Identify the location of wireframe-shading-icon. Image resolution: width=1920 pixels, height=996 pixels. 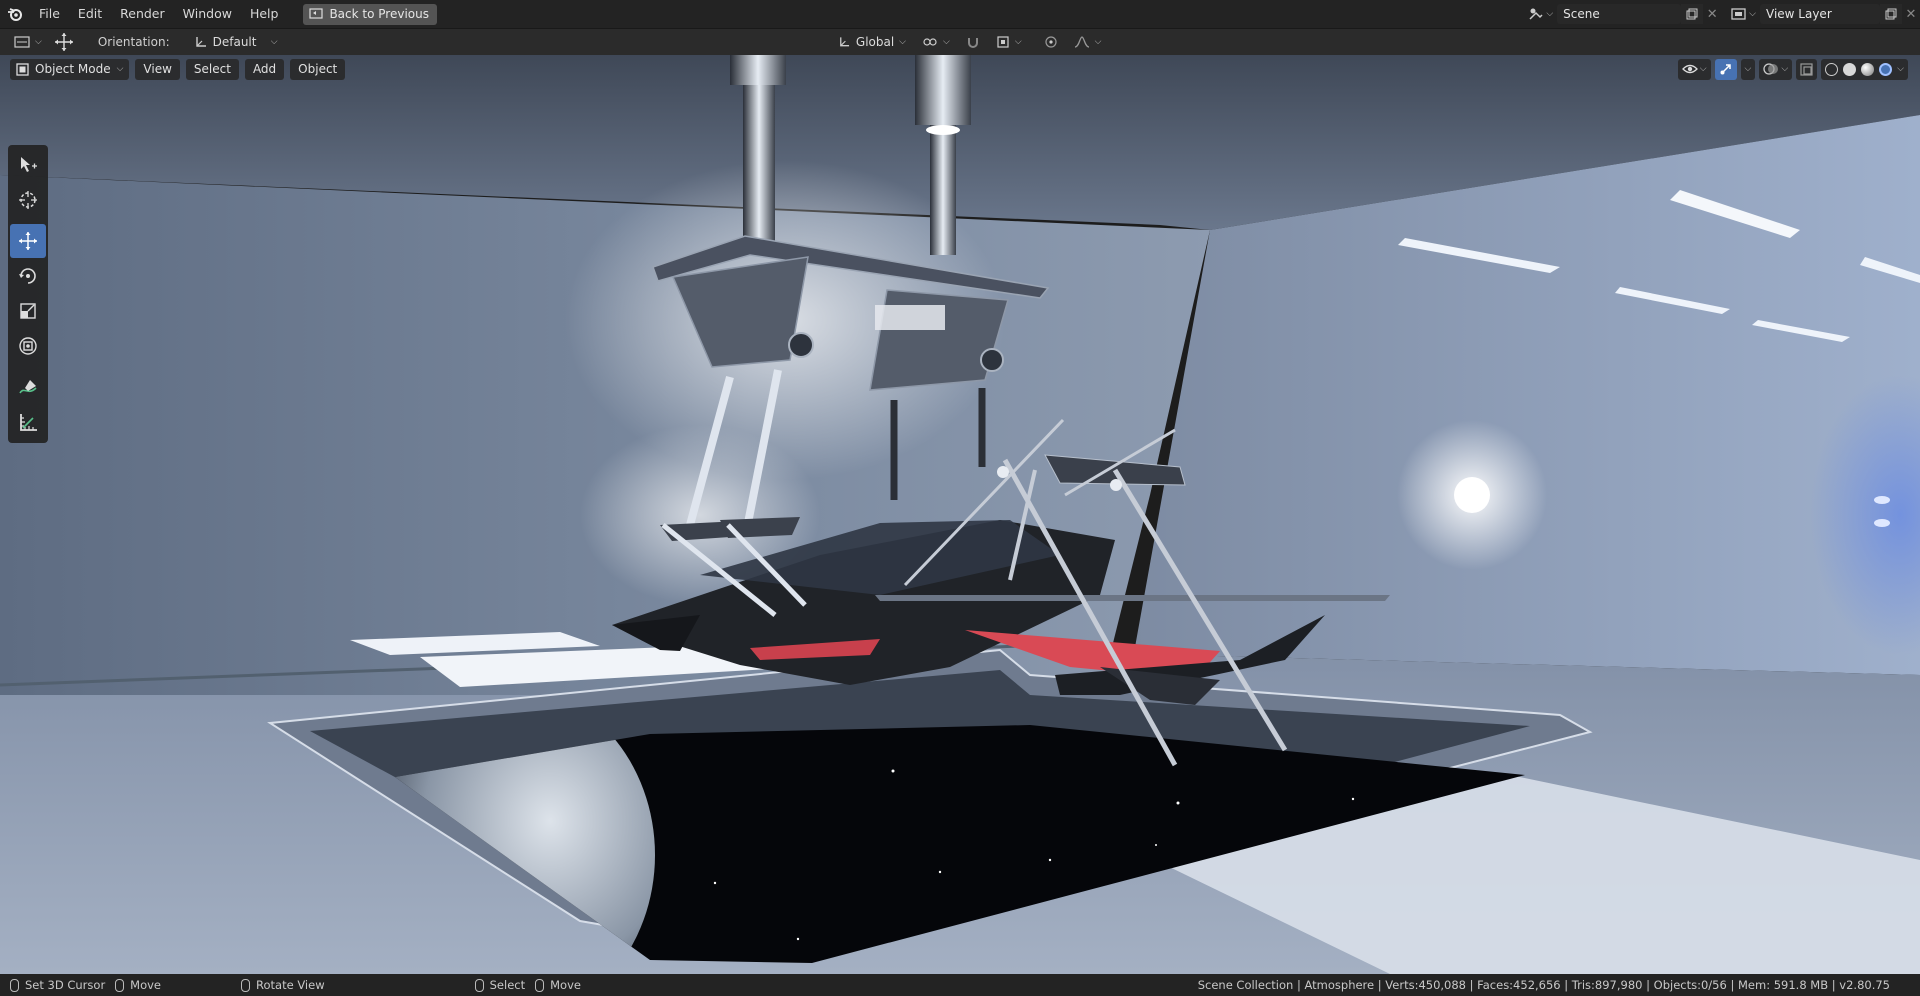
(1832, 69).